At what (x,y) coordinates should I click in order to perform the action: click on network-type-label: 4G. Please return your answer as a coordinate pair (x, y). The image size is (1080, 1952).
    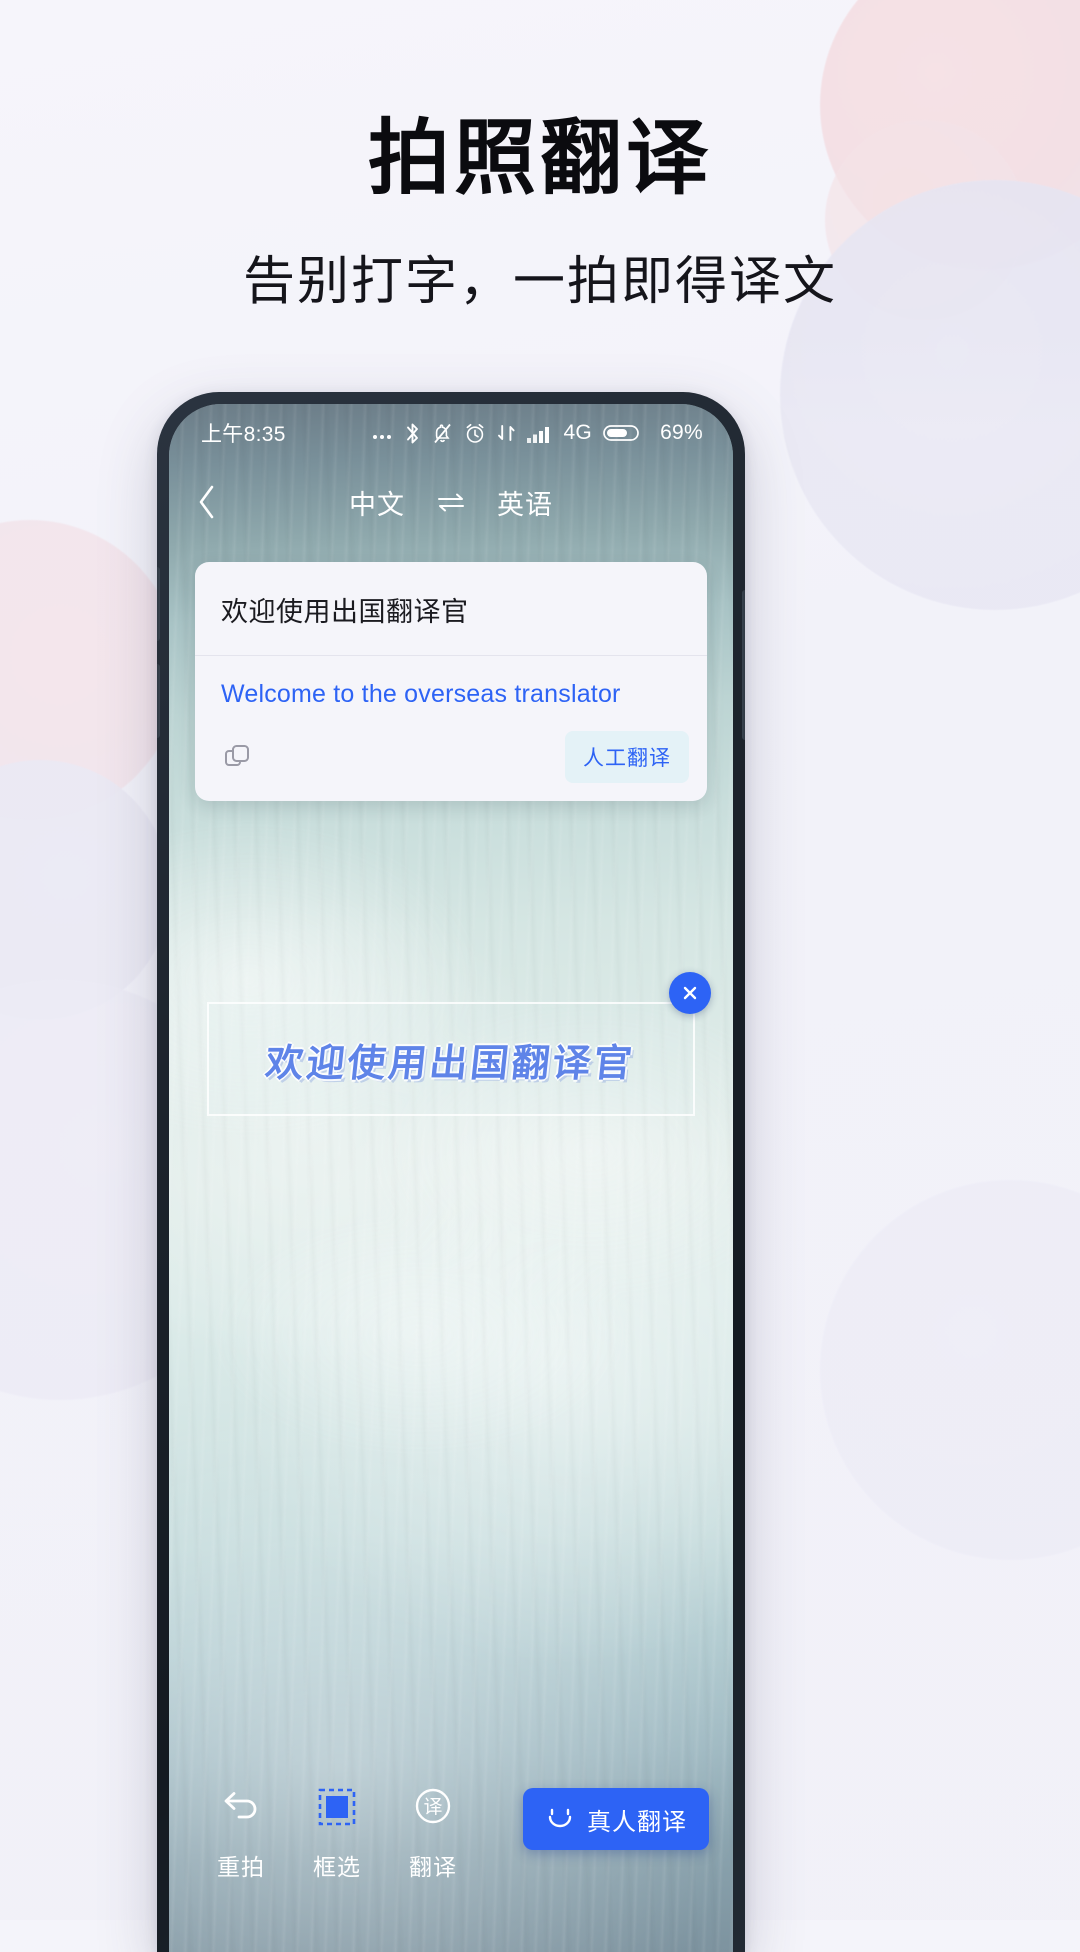
    Looking at the image, I should click on (578, 432).